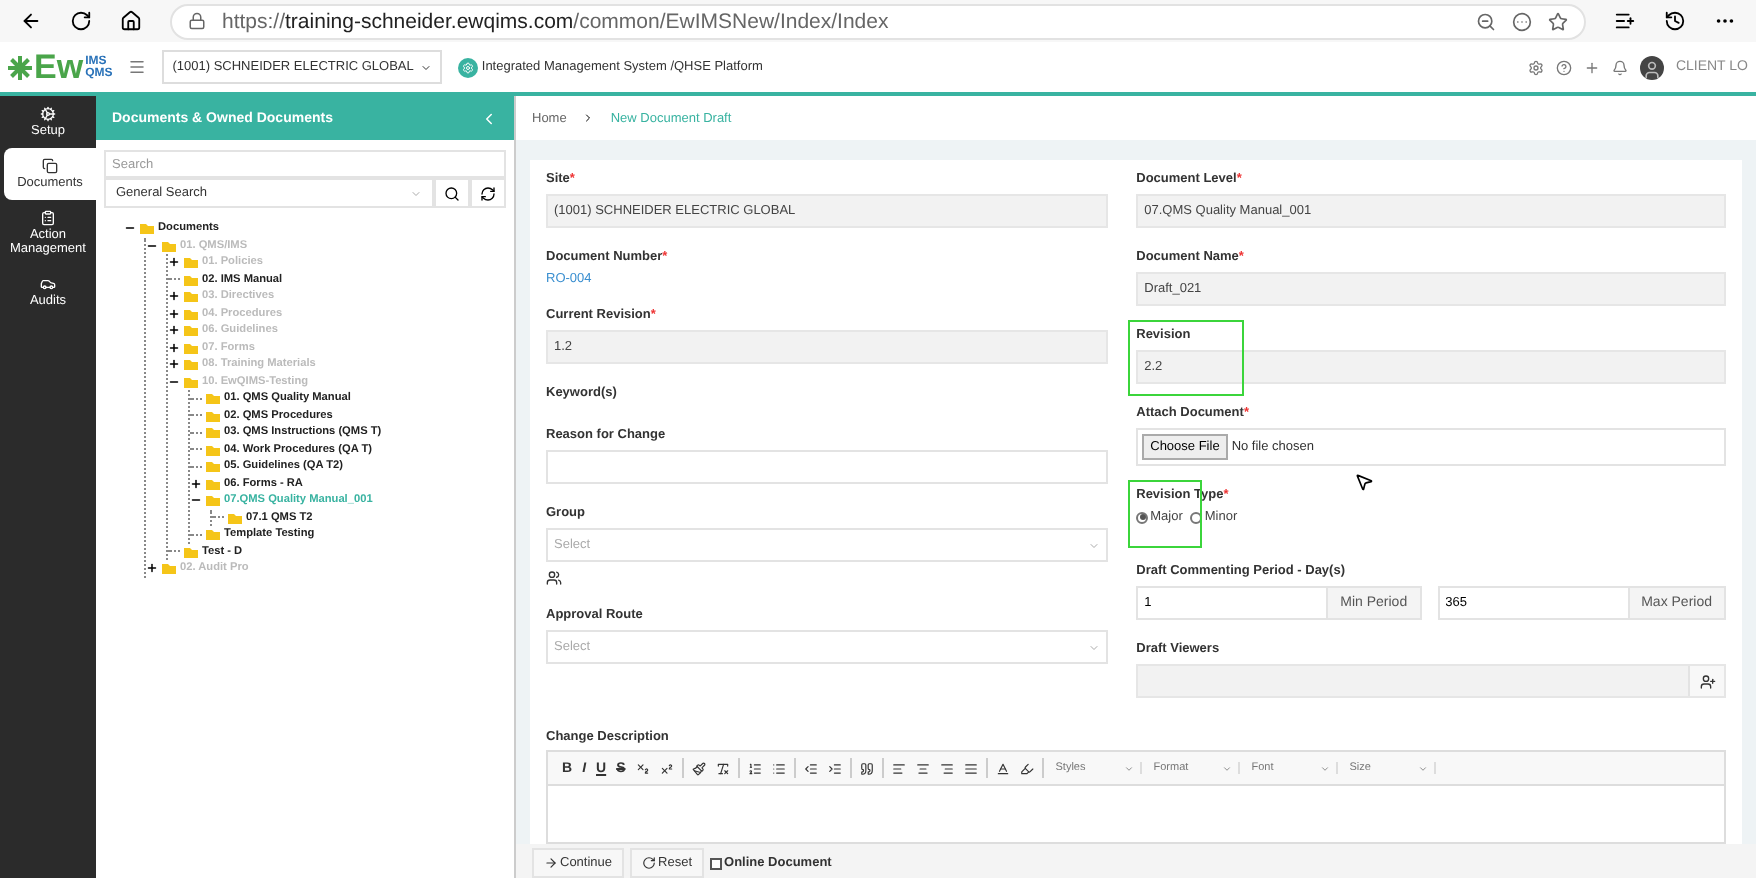 Image resolution: width=1756 pixels, height=878 pixels. I want to click on cursor-icon, so click(1364, 482).